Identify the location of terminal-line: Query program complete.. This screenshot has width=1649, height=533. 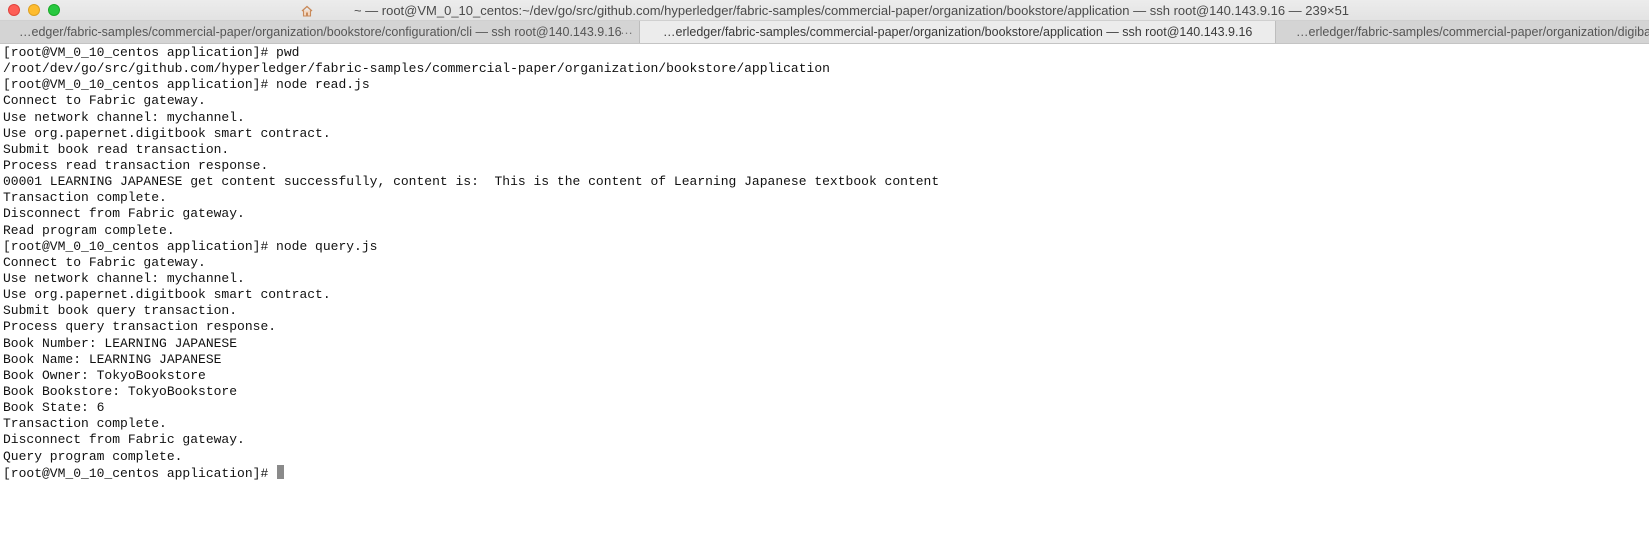
(93, 456).